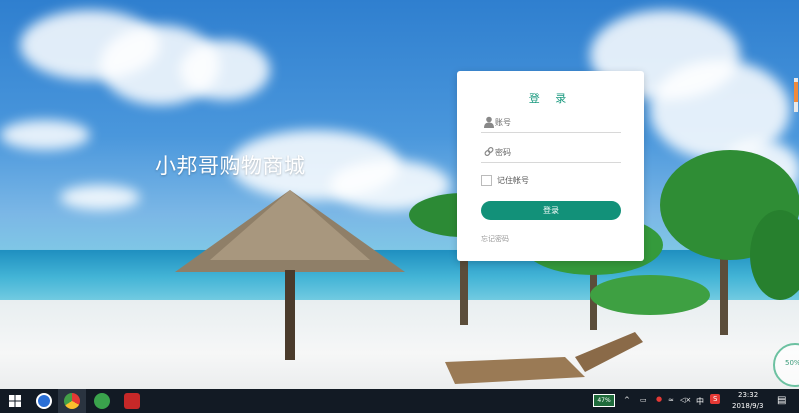 This screenshot has width=799, height=413. I want to click on remember-label: 记住帐号, so click(513, 180).